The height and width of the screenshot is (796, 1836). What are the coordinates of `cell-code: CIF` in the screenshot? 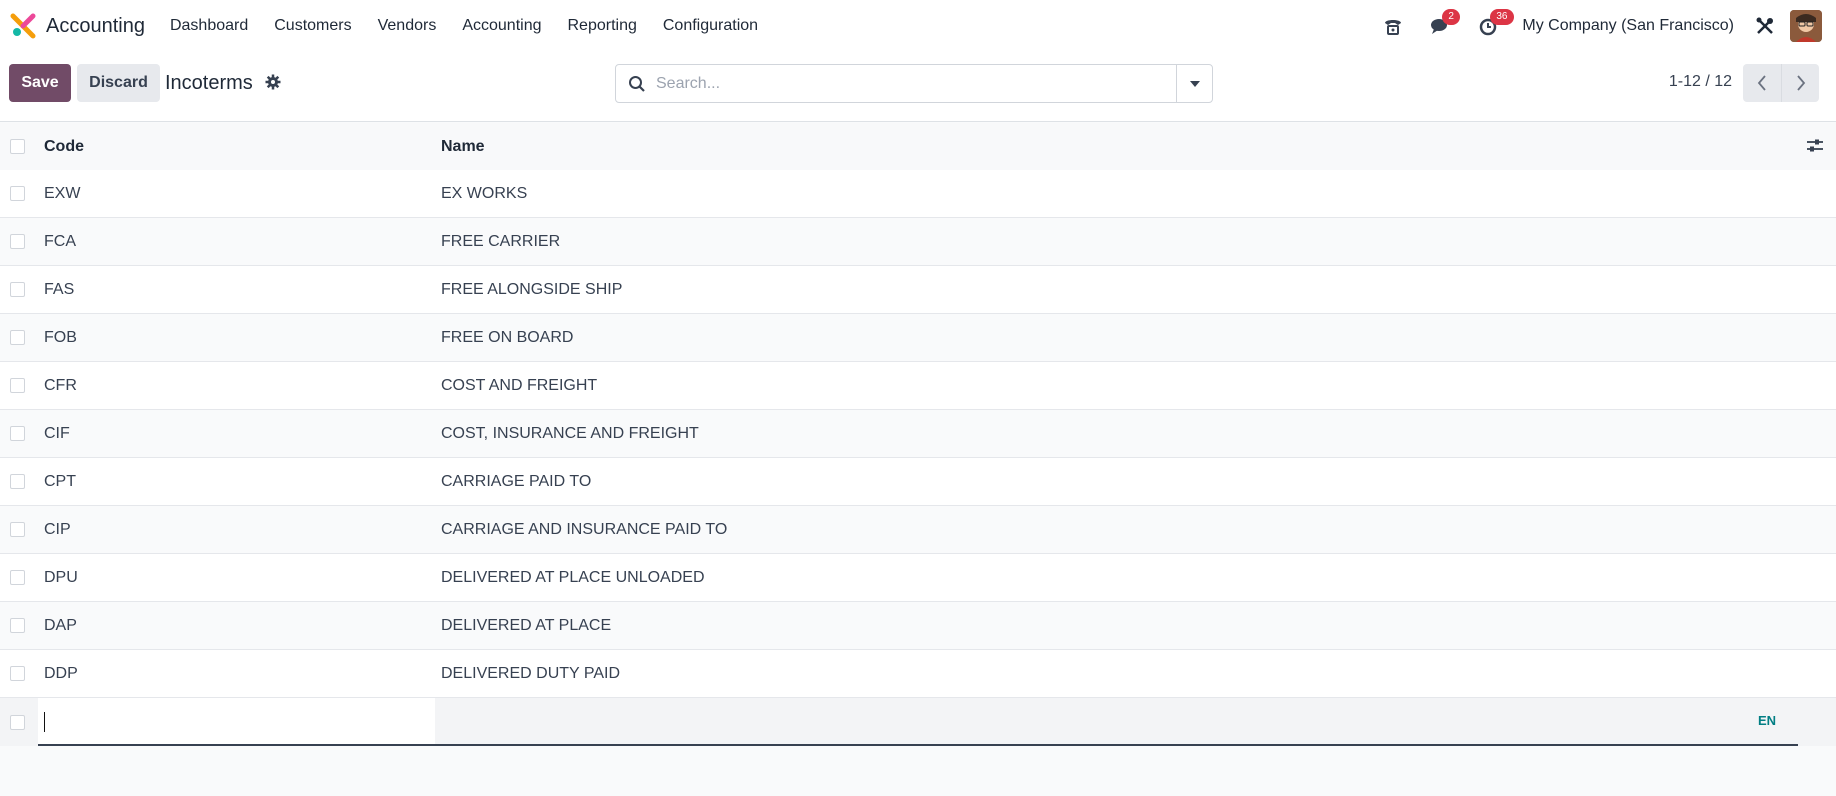 It's located at (57, 433).